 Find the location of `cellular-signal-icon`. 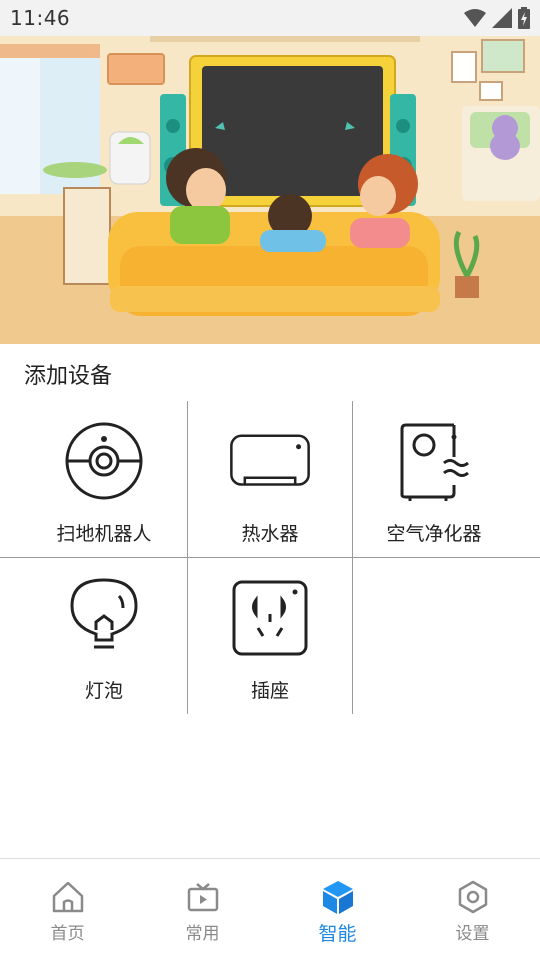

cellular-signal-icon is located at coordinates (502, 20).